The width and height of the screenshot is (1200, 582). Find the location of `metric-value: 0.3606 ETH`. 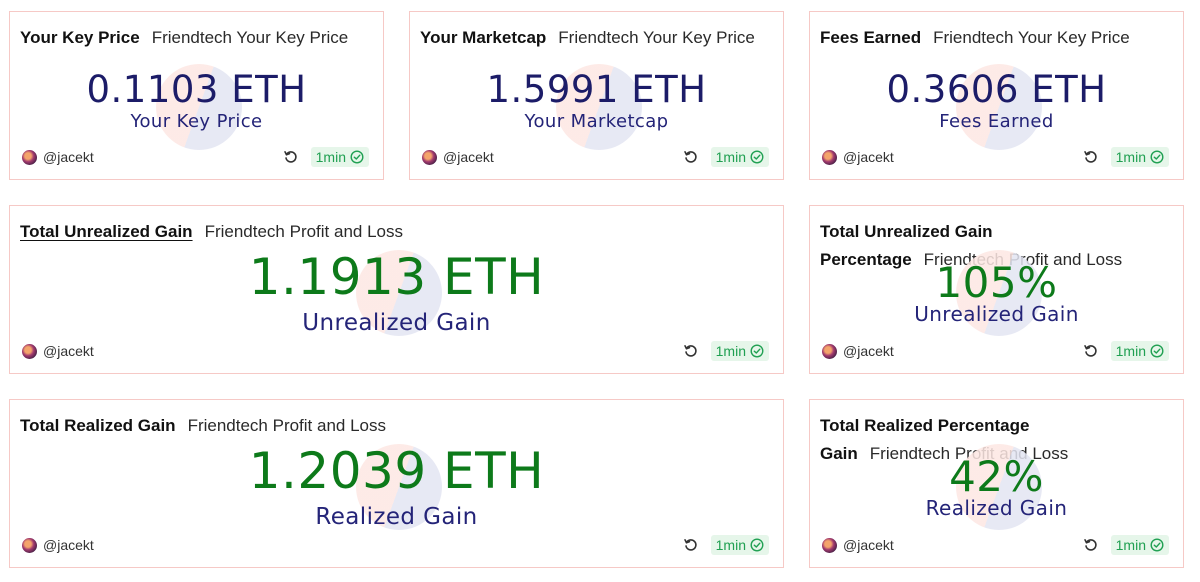

metric-value: 0.3606 ETH is located at coordinates (996, 89).